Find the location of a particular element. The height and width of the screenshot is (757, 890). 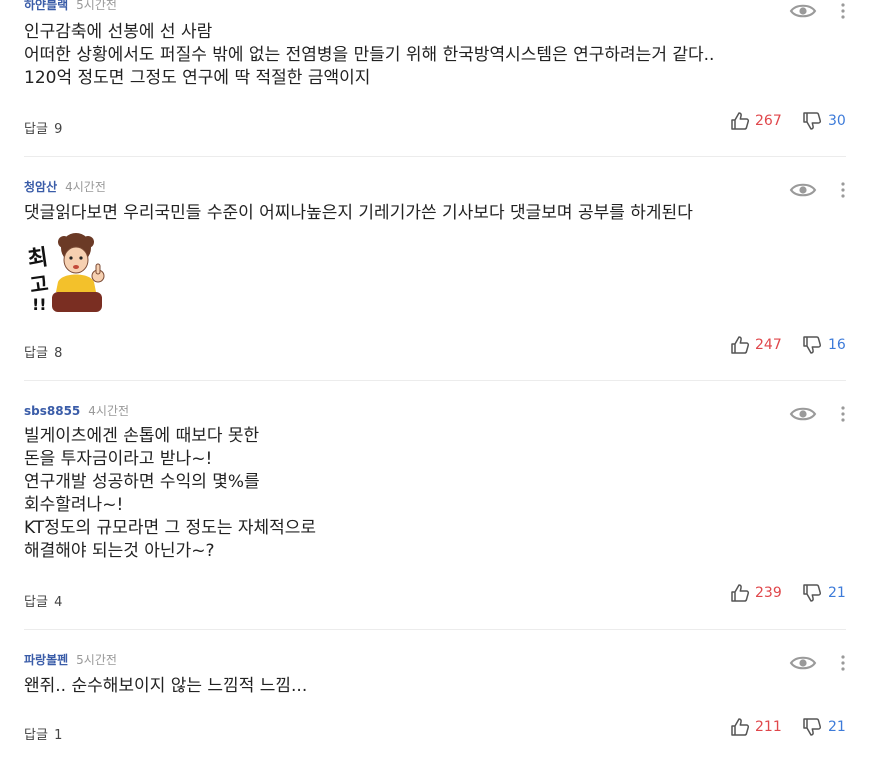

comment-meta: sbs8855 4시간전 is located at coordinates (76, 410).